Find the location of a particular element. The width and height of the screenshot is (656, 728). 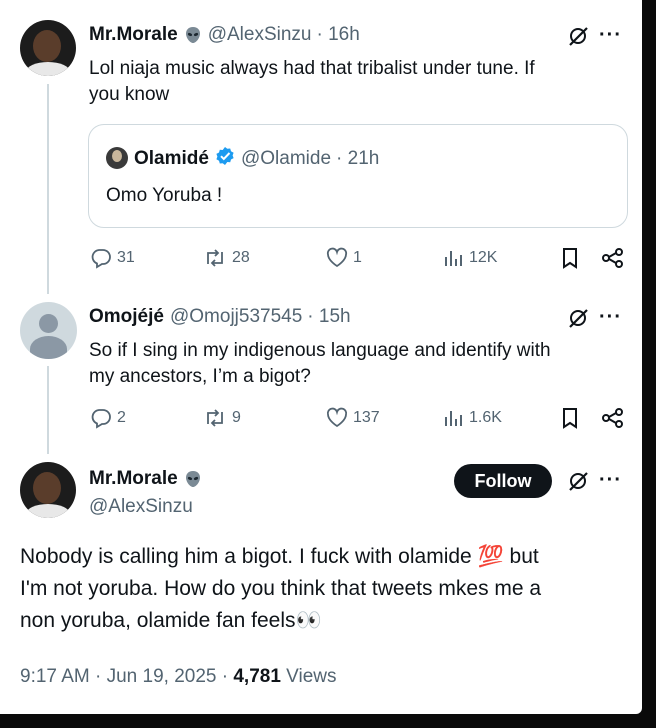

follow-button: Follow is located at coordinates (503, 481).